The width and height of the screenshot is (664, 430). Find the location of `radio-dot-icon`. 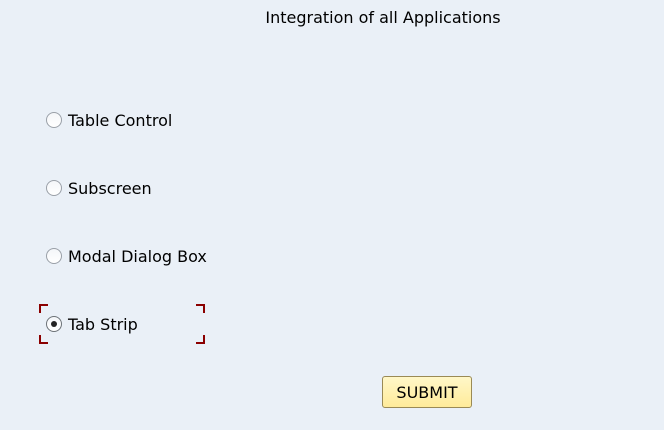

radio-dot-icon is located at coordinates (54, 324).